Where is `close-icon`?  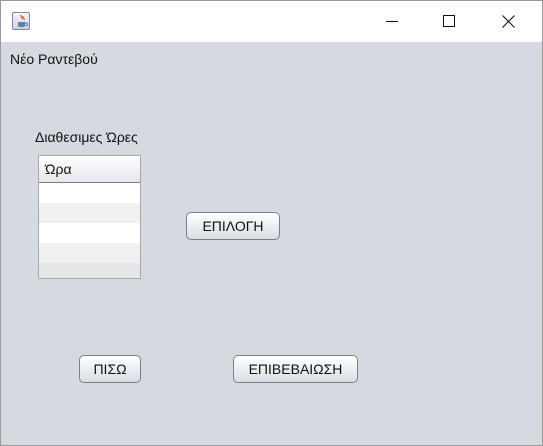
close-icon is located at coordinates (508, 21).